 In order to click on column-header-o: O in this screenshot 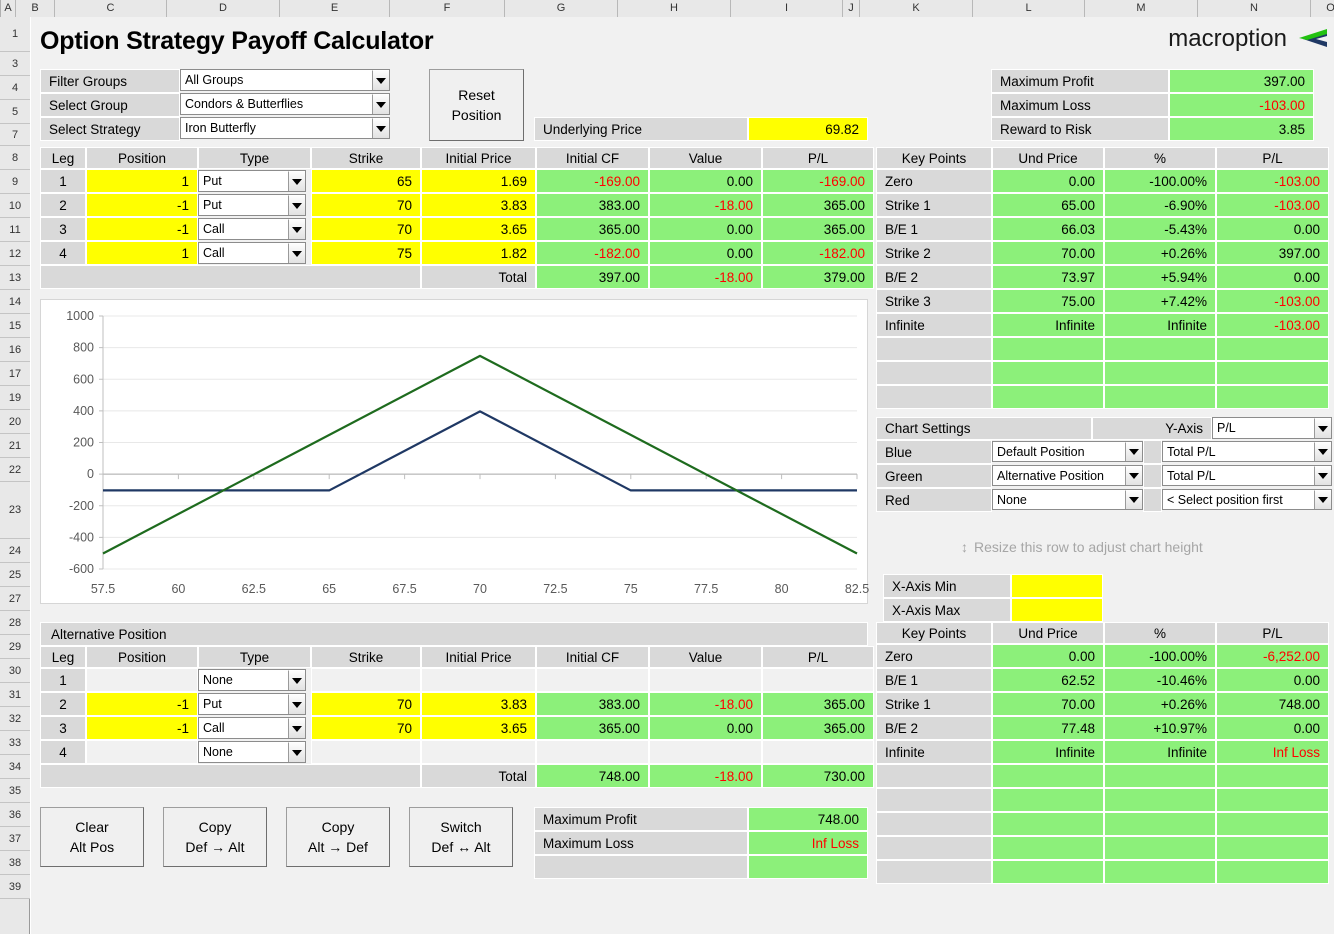, I will do `click(1322, 8)`.